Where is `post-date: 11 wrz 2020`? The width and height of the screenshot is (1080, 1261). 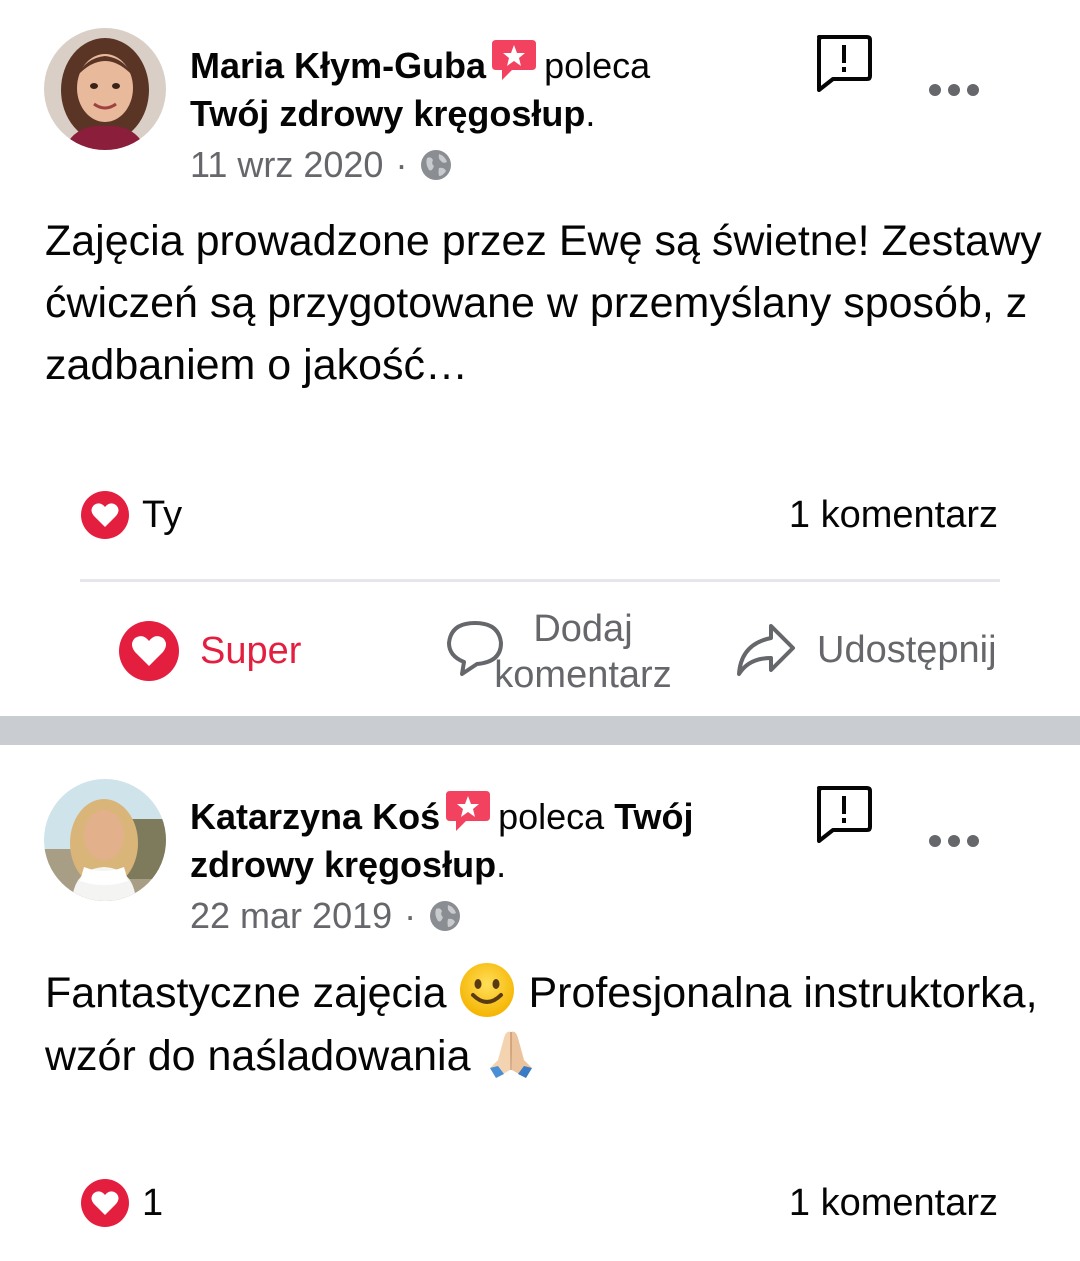
post-date: 11 wrz 2020 is located at coordinates (286, 165).